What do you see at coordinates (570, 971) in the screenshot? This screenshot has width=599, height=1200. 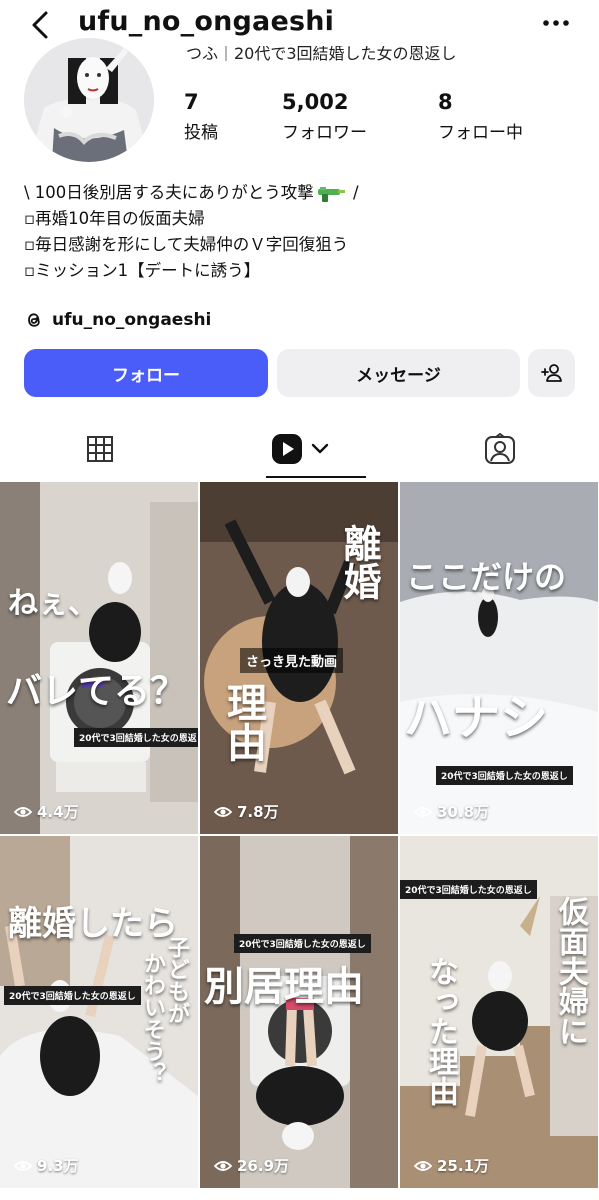 I see `reel-overlay-text: 仮面夫婦に` at bounding box center [570, 971].